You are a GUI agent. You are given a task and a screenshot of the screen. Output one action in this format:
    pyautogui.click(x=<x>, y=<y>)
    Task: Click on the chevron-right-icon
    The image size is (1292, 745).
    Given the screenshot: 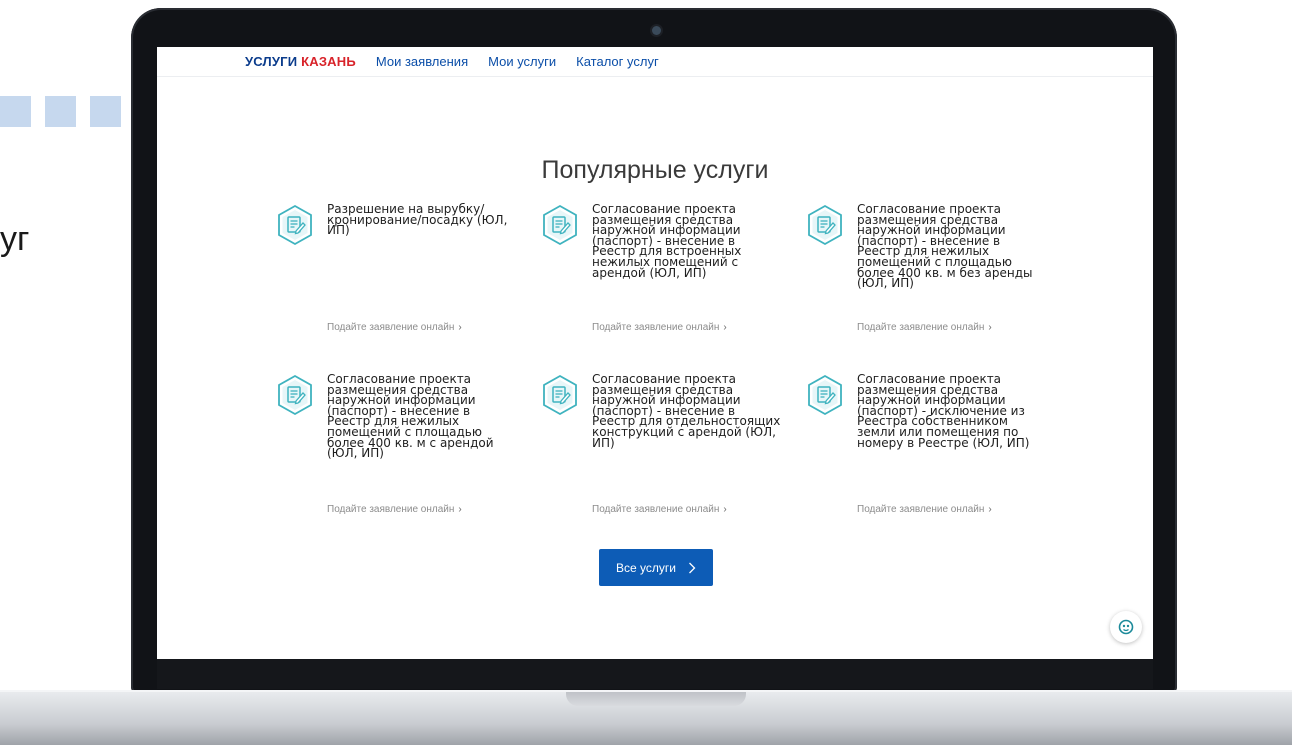 What is the action you would take?
    pyautogui.click(x=692, y=567)
    